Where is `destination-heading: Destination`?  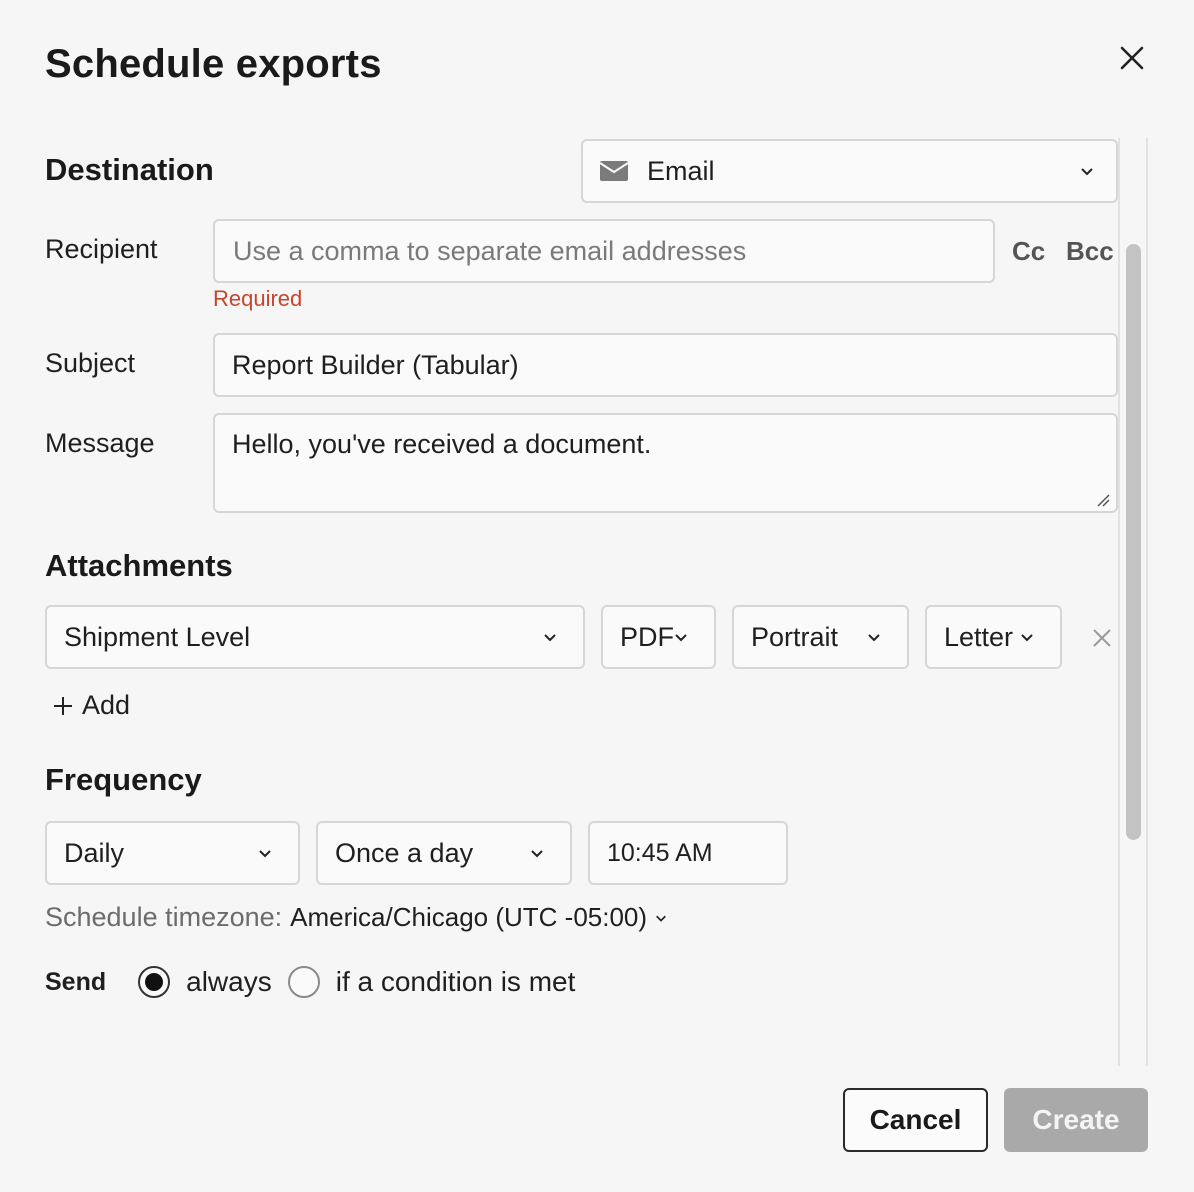
destination-heading: Destination is located at coordinates (129, 169).